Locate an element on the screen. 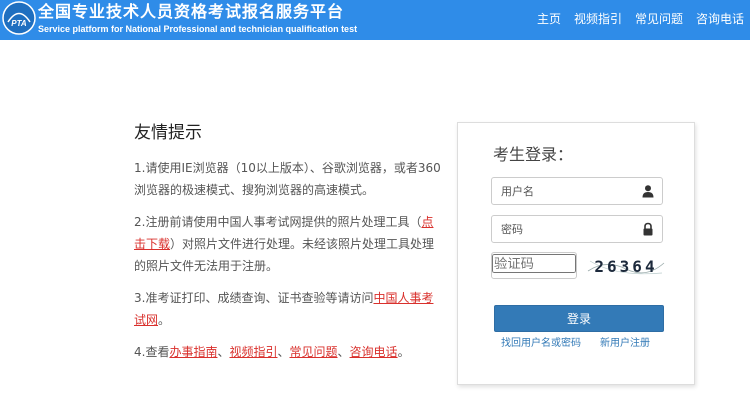 This screenshot has width=750, height=406. tip-links: 4.查看办事指南、视频指引、常见问题、咨询电话。 is located at coordinates (289, 352).